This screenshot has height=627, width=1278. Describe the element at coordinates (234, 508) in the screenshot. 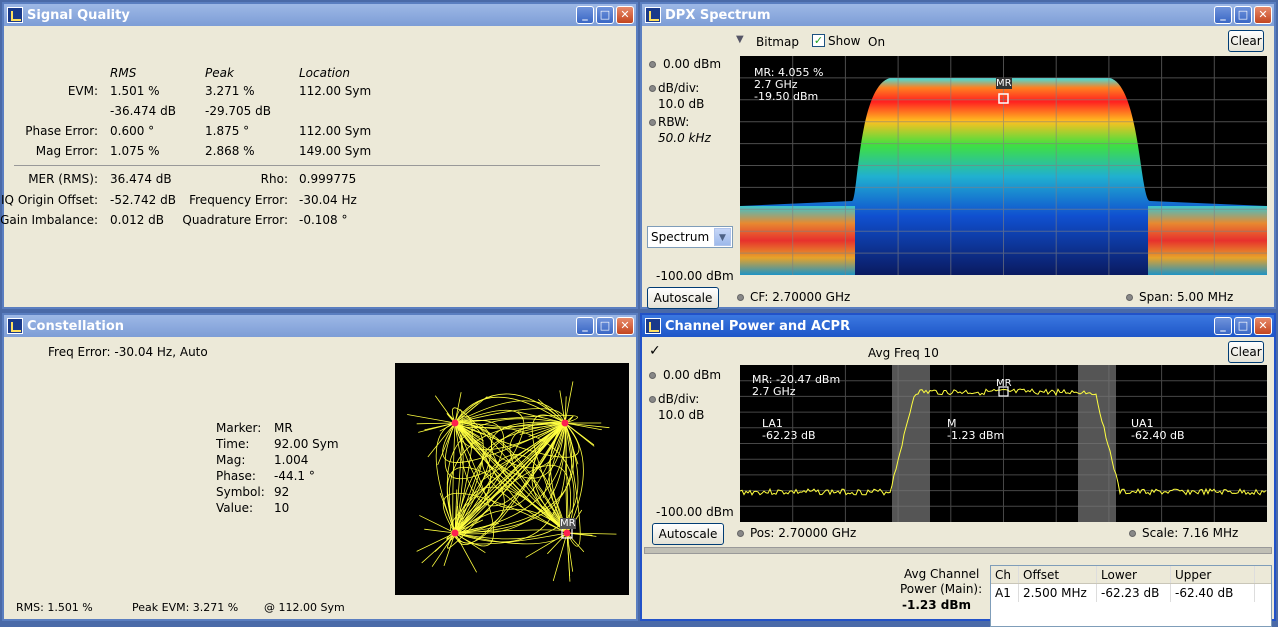

I see `value-label: Value:` at that location.